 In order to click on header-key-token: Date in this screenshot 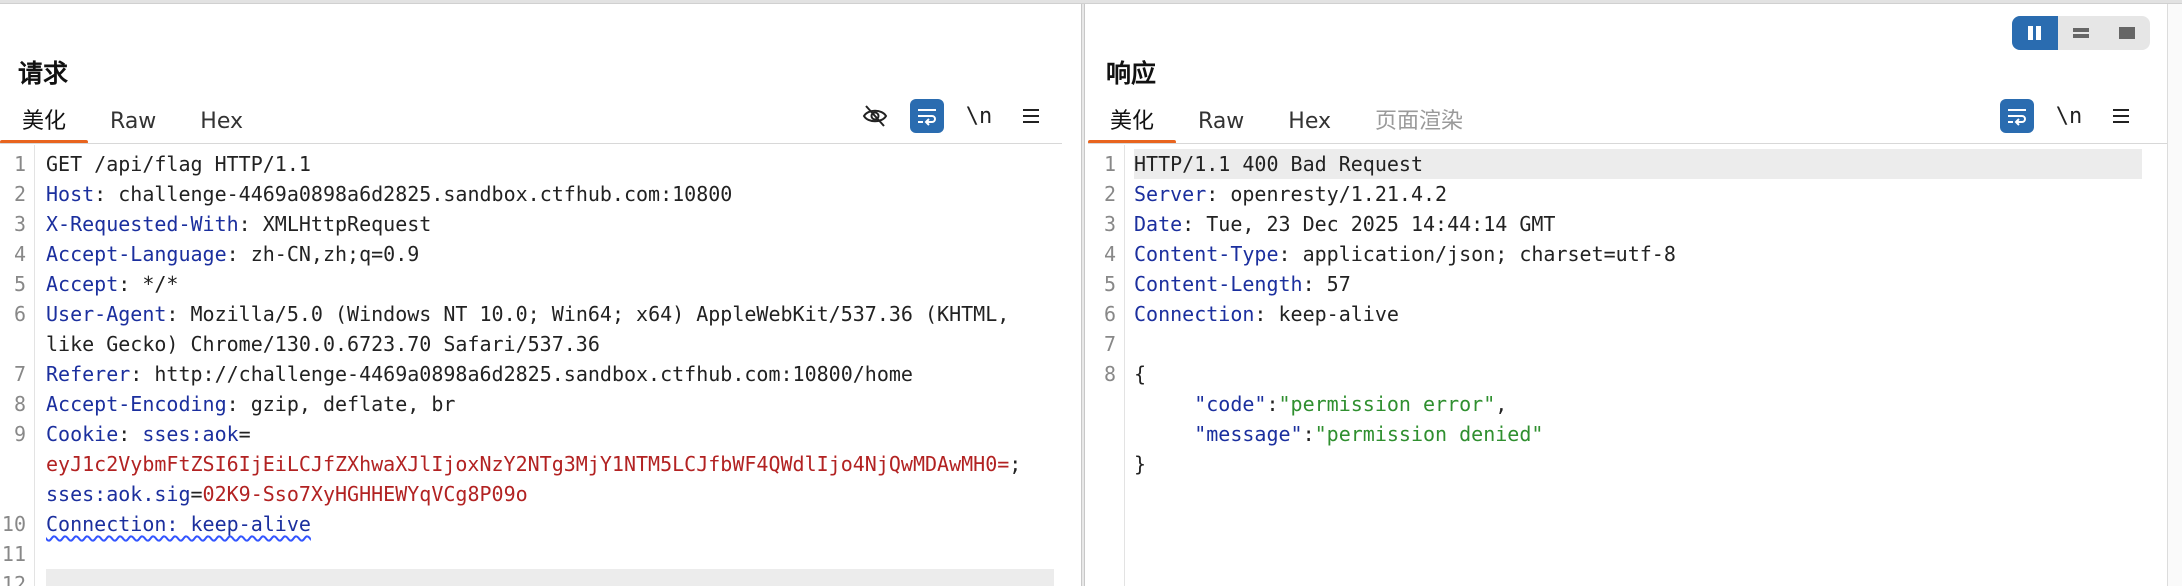, I will do `click(1158, 224)`.